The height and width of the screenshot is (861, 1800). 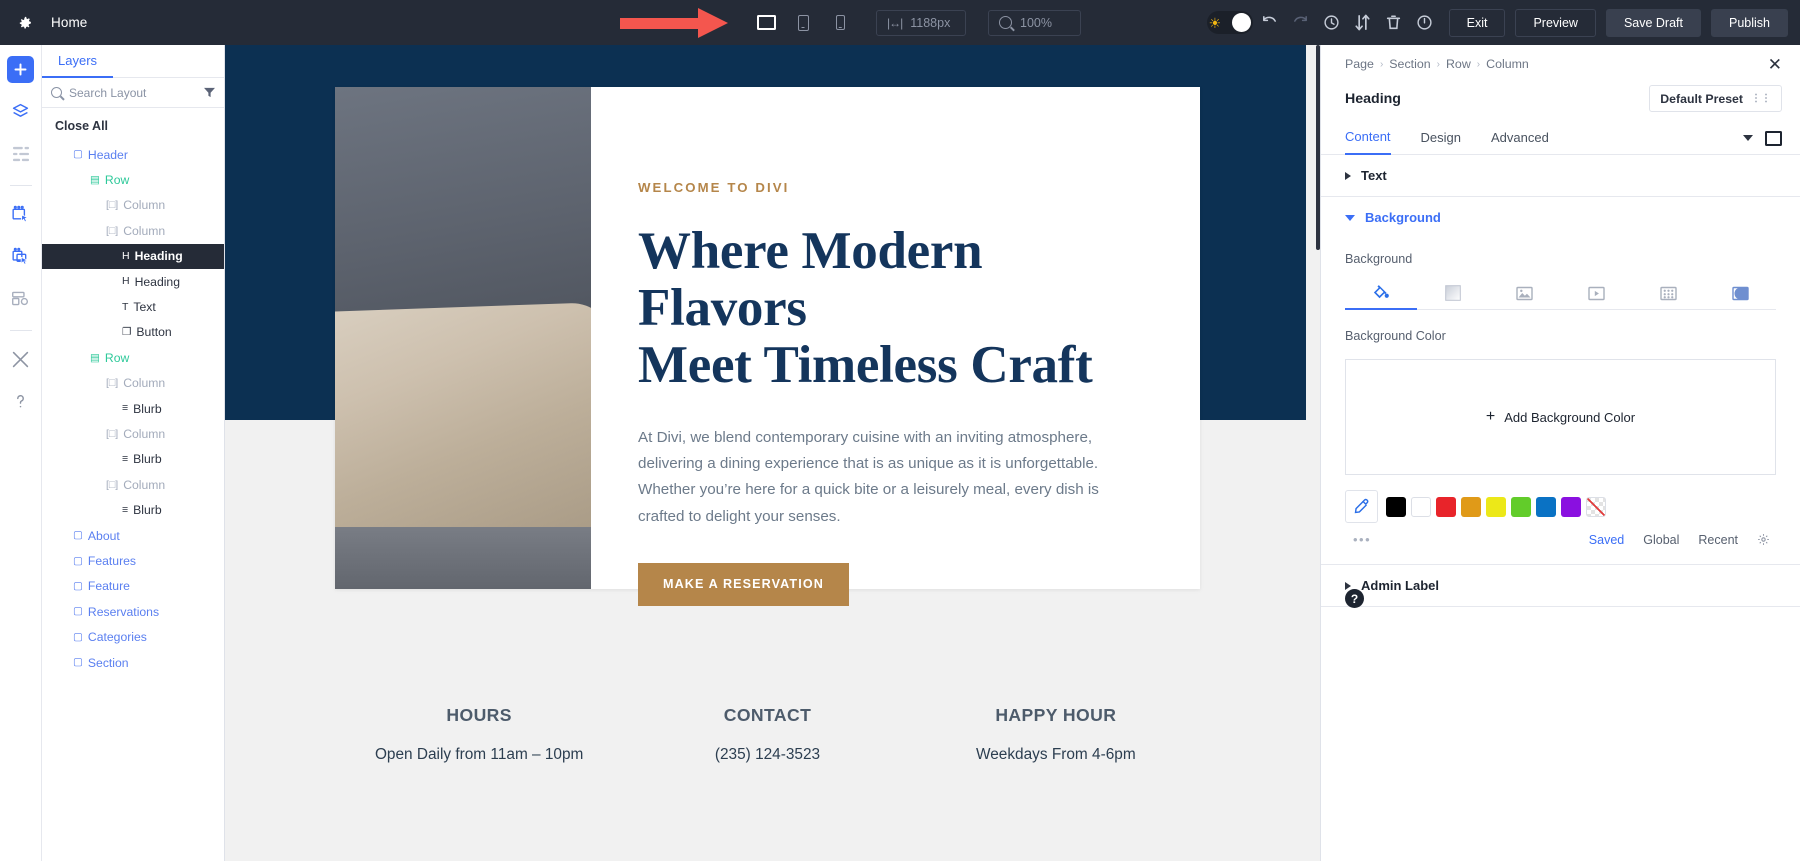 What do you see at coordinates (133, 586) in the screenshot?
I see `layer-row-feature: ▢ Feature` at bounding box center [133, 586].